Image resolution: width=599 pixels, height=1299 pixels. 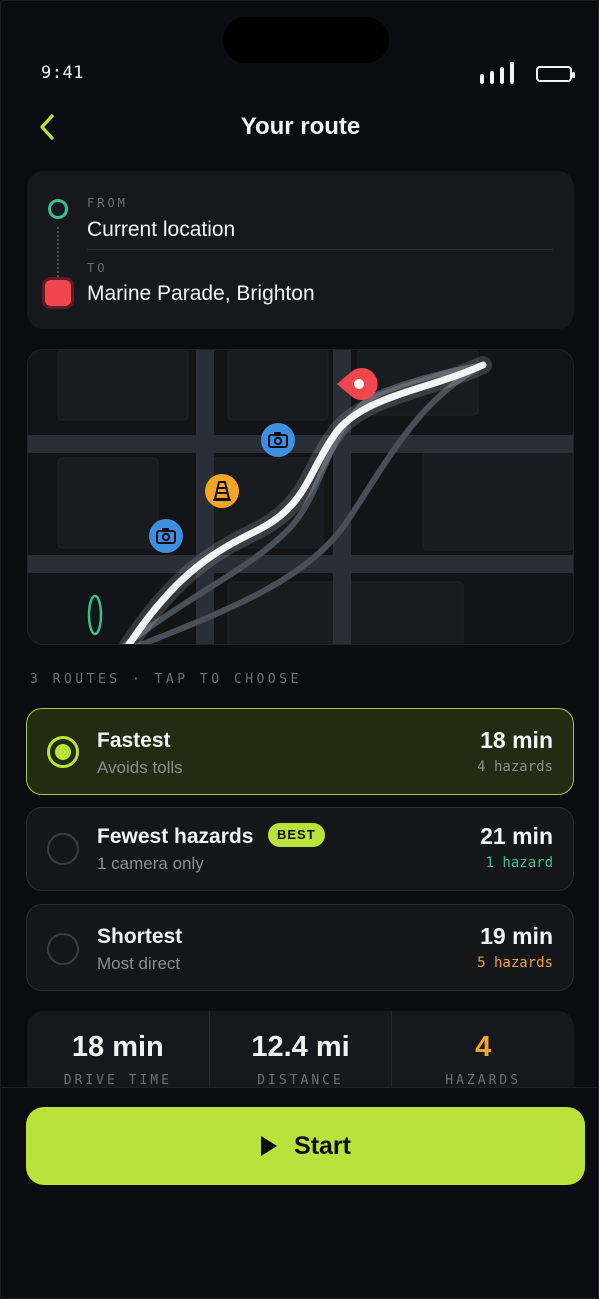 I want to click on to-value: Marine Parade, Brighton, so click(x=201, y=294).